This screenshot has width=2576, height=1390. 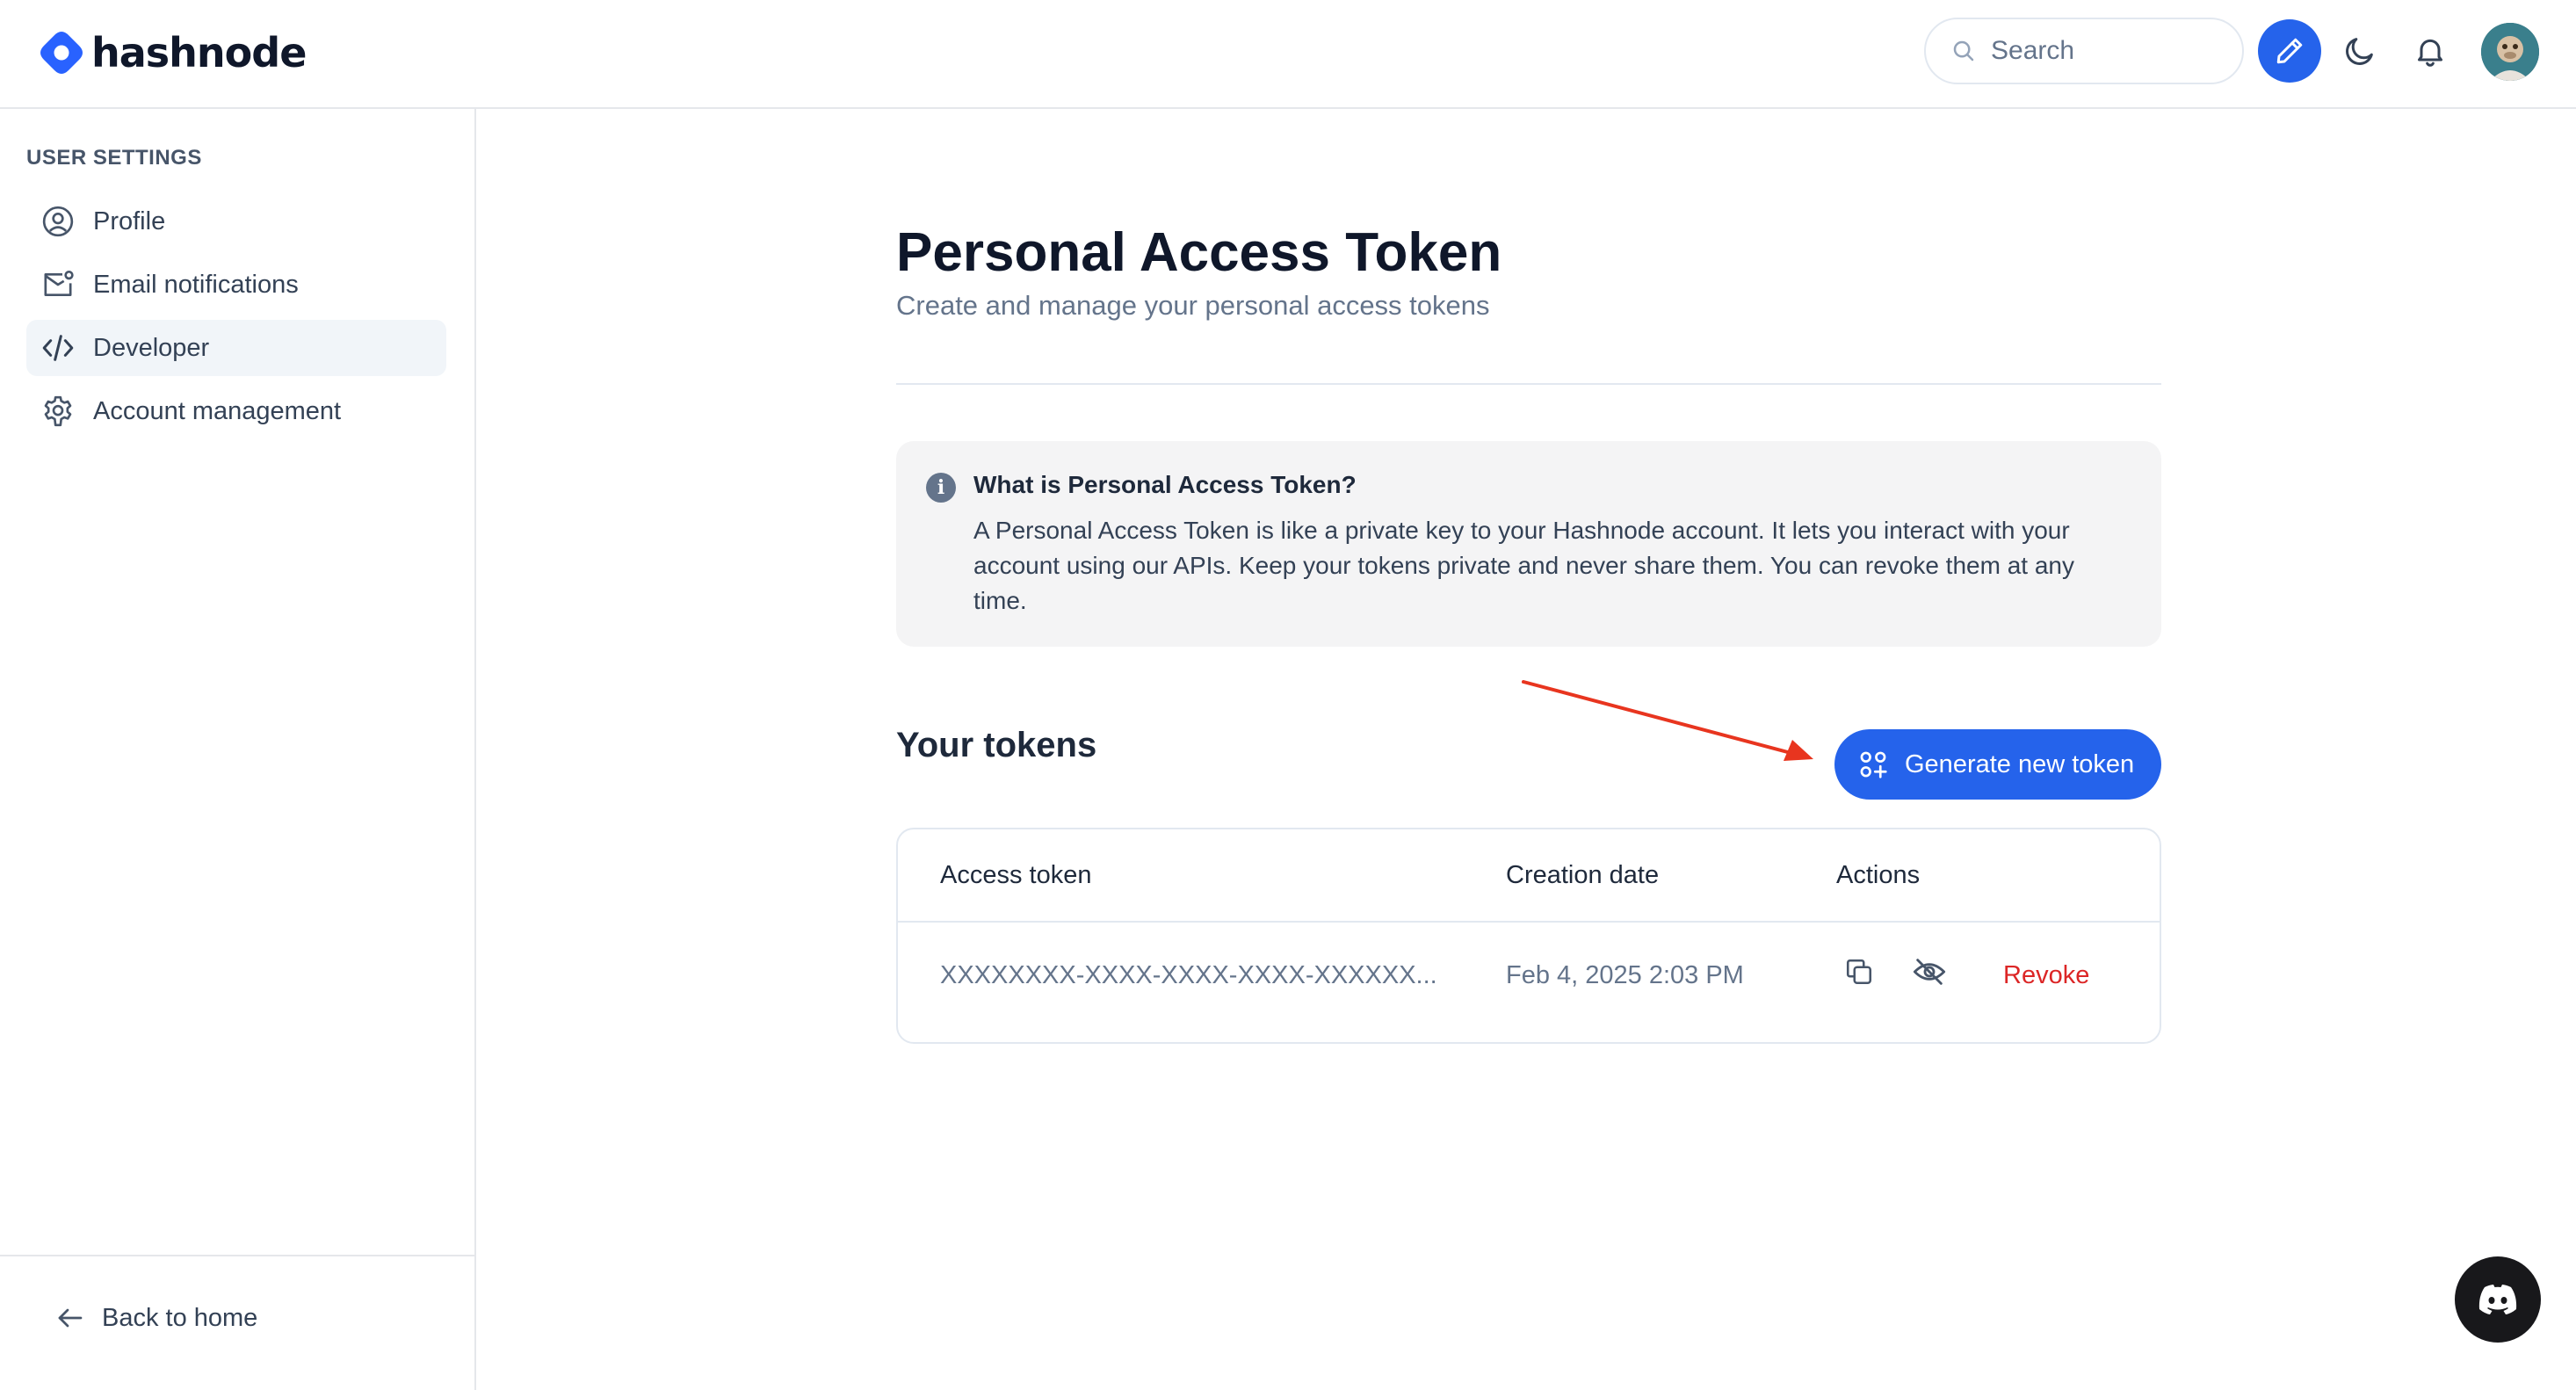 I want to click on search-input: Search, so click(x=2084, y=51).